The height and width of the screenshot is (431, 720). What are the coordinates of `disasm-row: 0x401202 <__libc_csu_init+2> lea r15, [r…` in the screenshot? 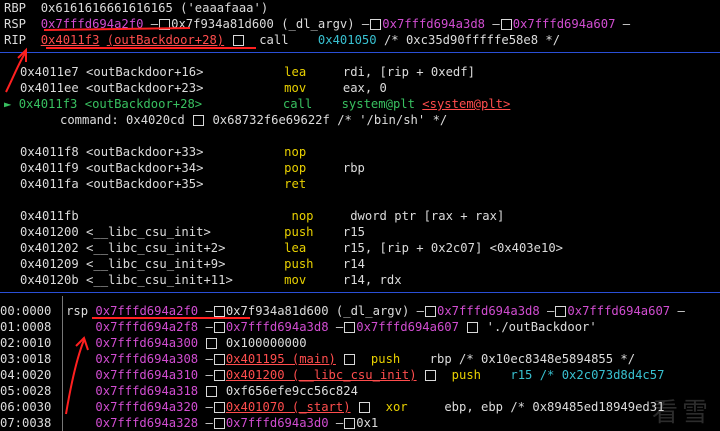 It's located at (291, 248).